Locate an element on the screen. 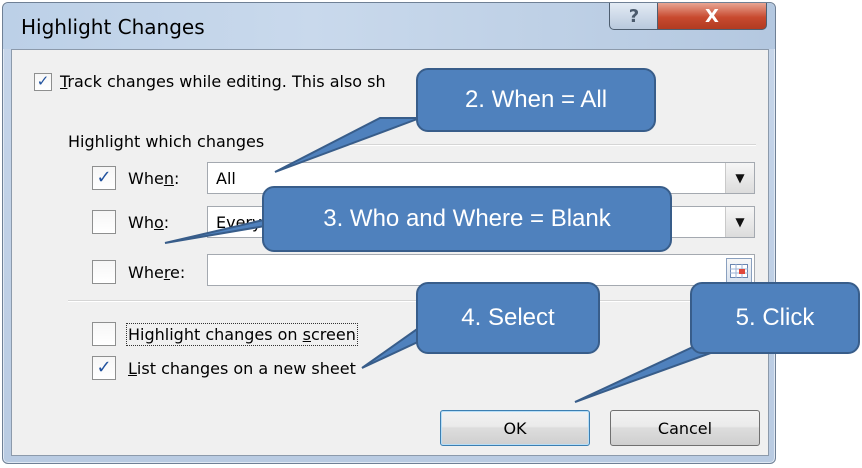 The image size is (862, 468). callout-2-pointer is located at coordinates (347, 145).